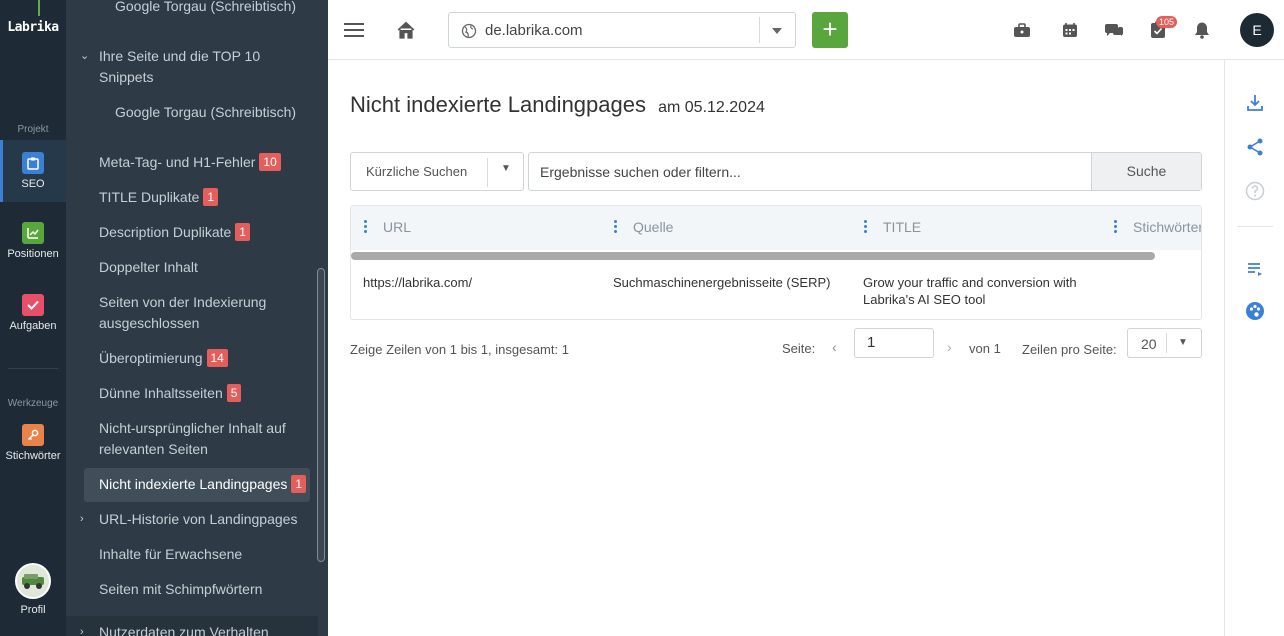 This screenshot has height=636, width=1284. I want to click on sidebar-item-label: Doppelter Inhalt, so click(148, 267).